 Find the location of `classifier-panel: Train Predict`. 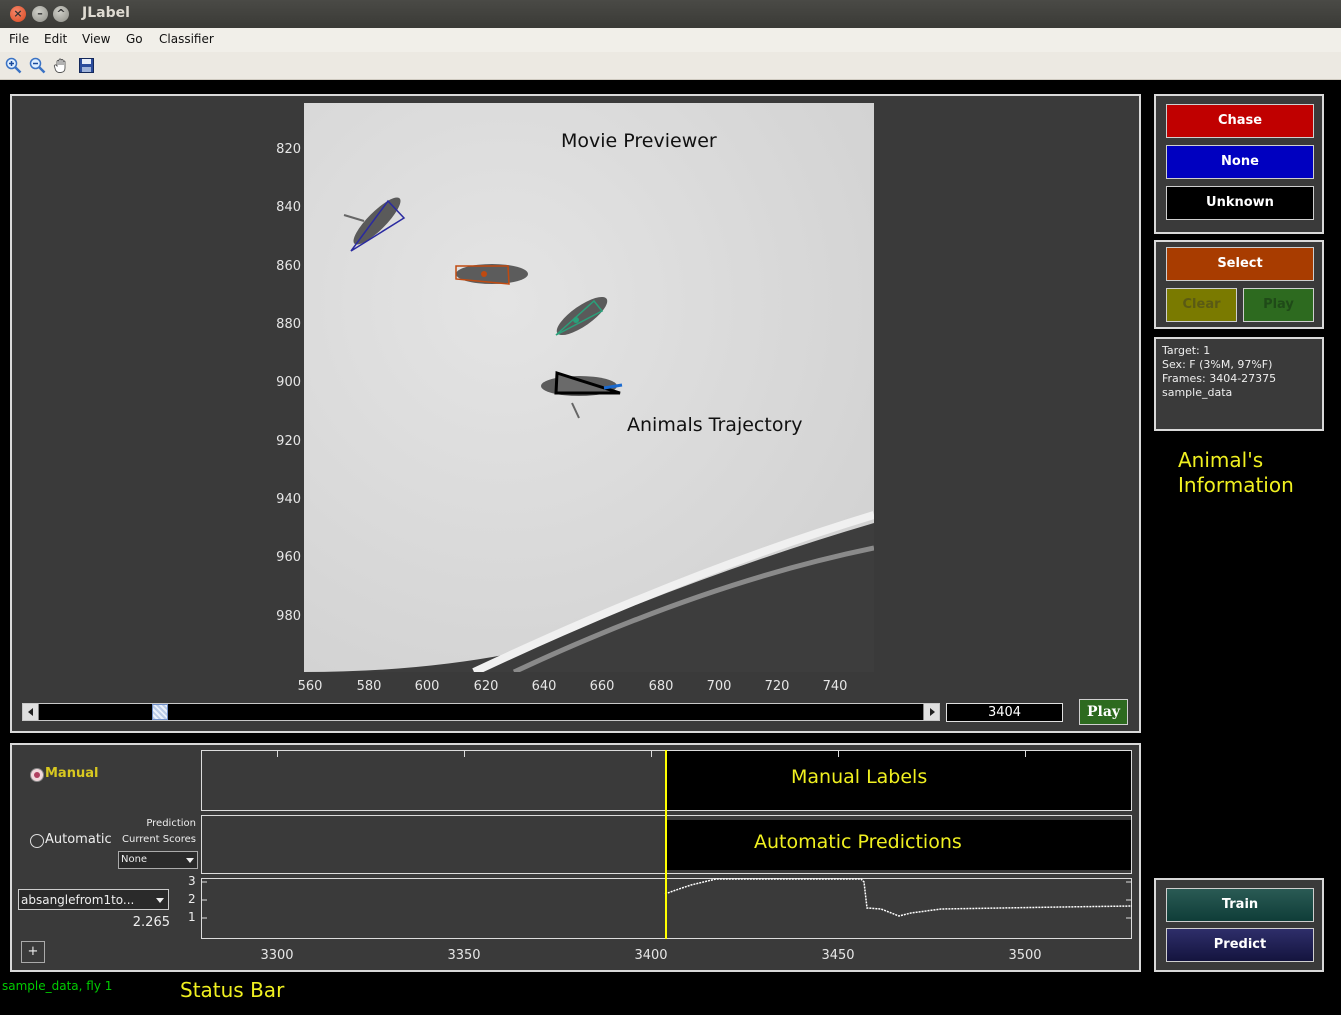

classifier-panel: Train Predict is located at coordinates (1239, 925).